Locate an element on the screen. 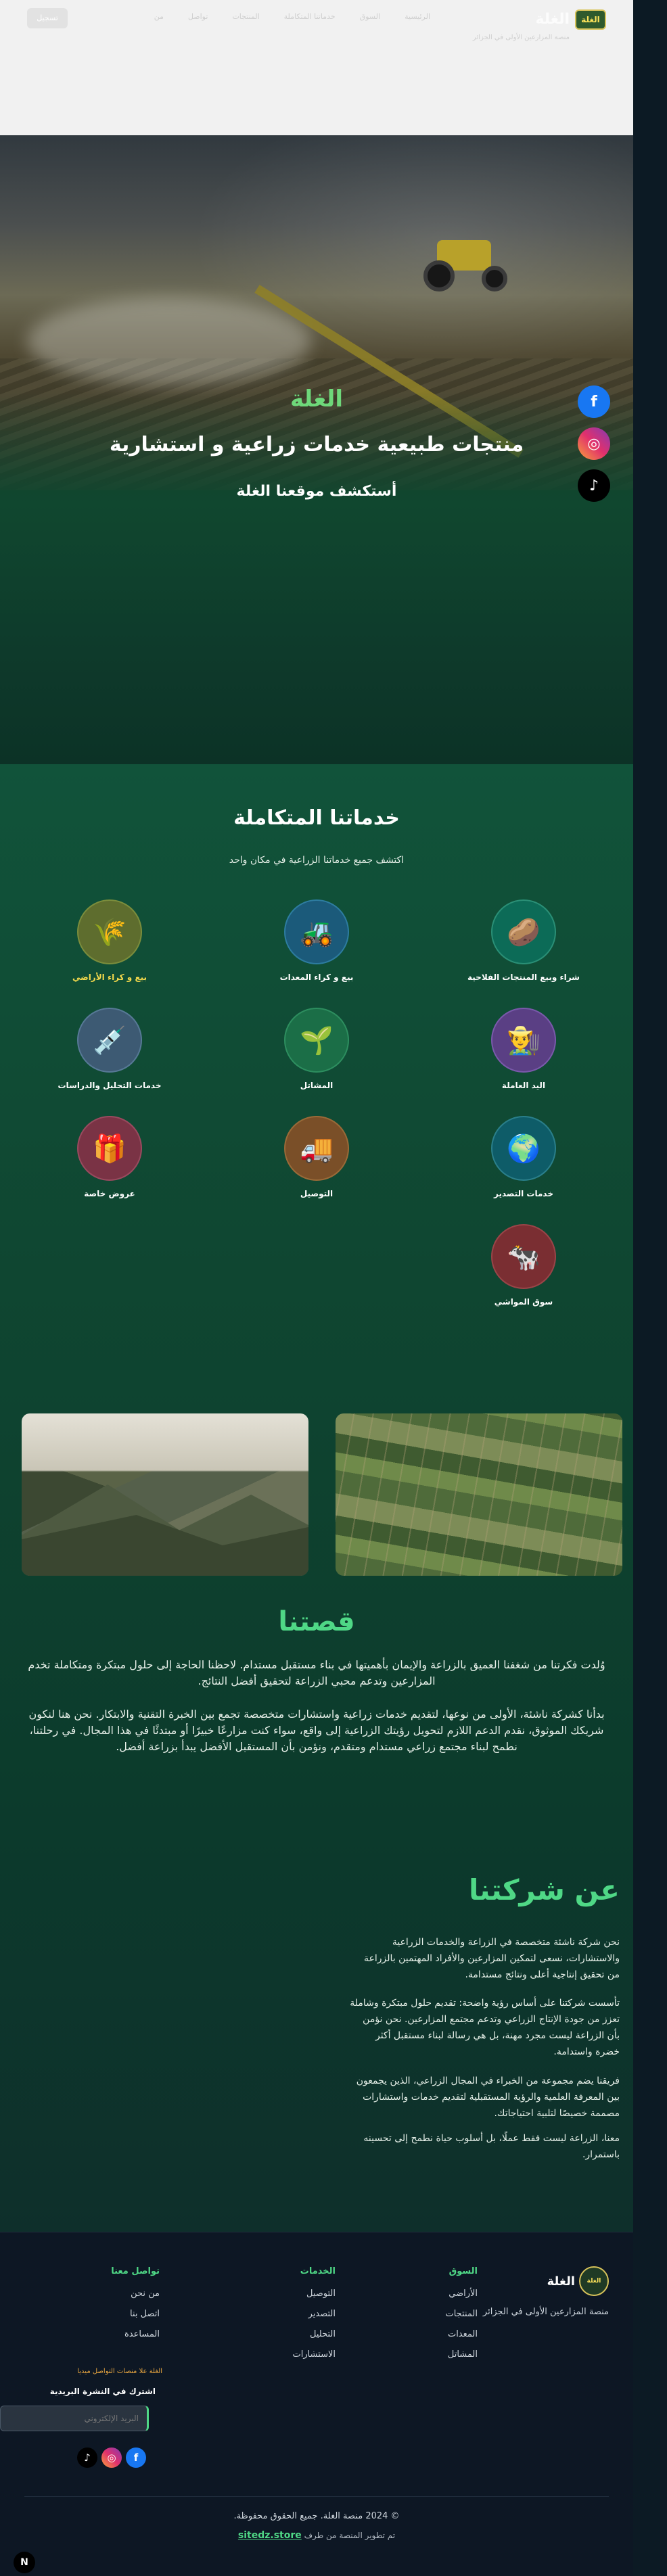  service-card-export: 🌍 خدمات التصدير is located at coordinates (523, 1166).